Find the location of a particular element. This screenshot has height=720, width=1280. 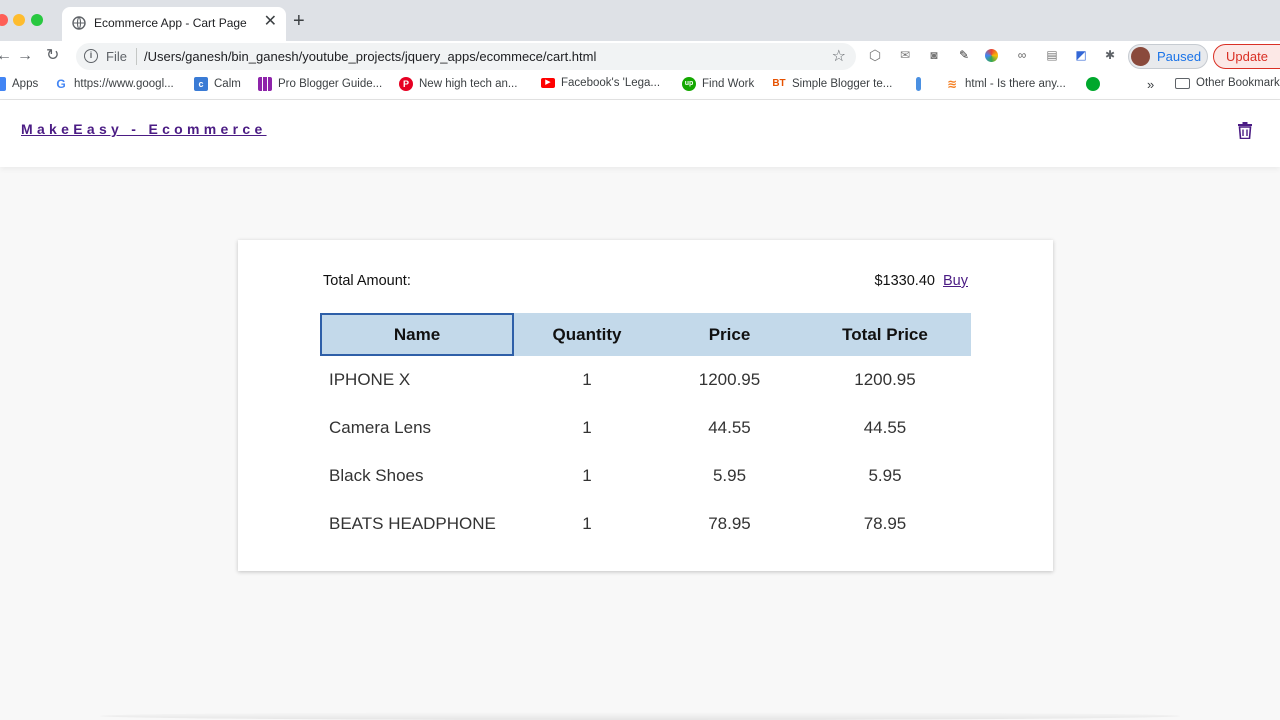

microphone-icon is located at coordinates (918, 84).